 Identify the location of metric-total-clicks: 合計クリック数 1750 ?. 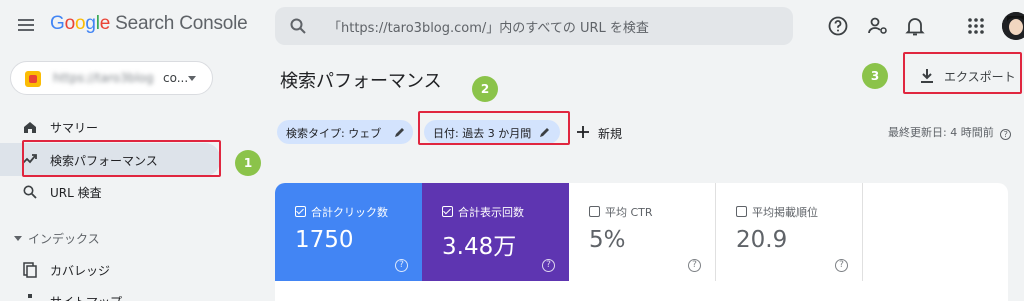
(348, 232).